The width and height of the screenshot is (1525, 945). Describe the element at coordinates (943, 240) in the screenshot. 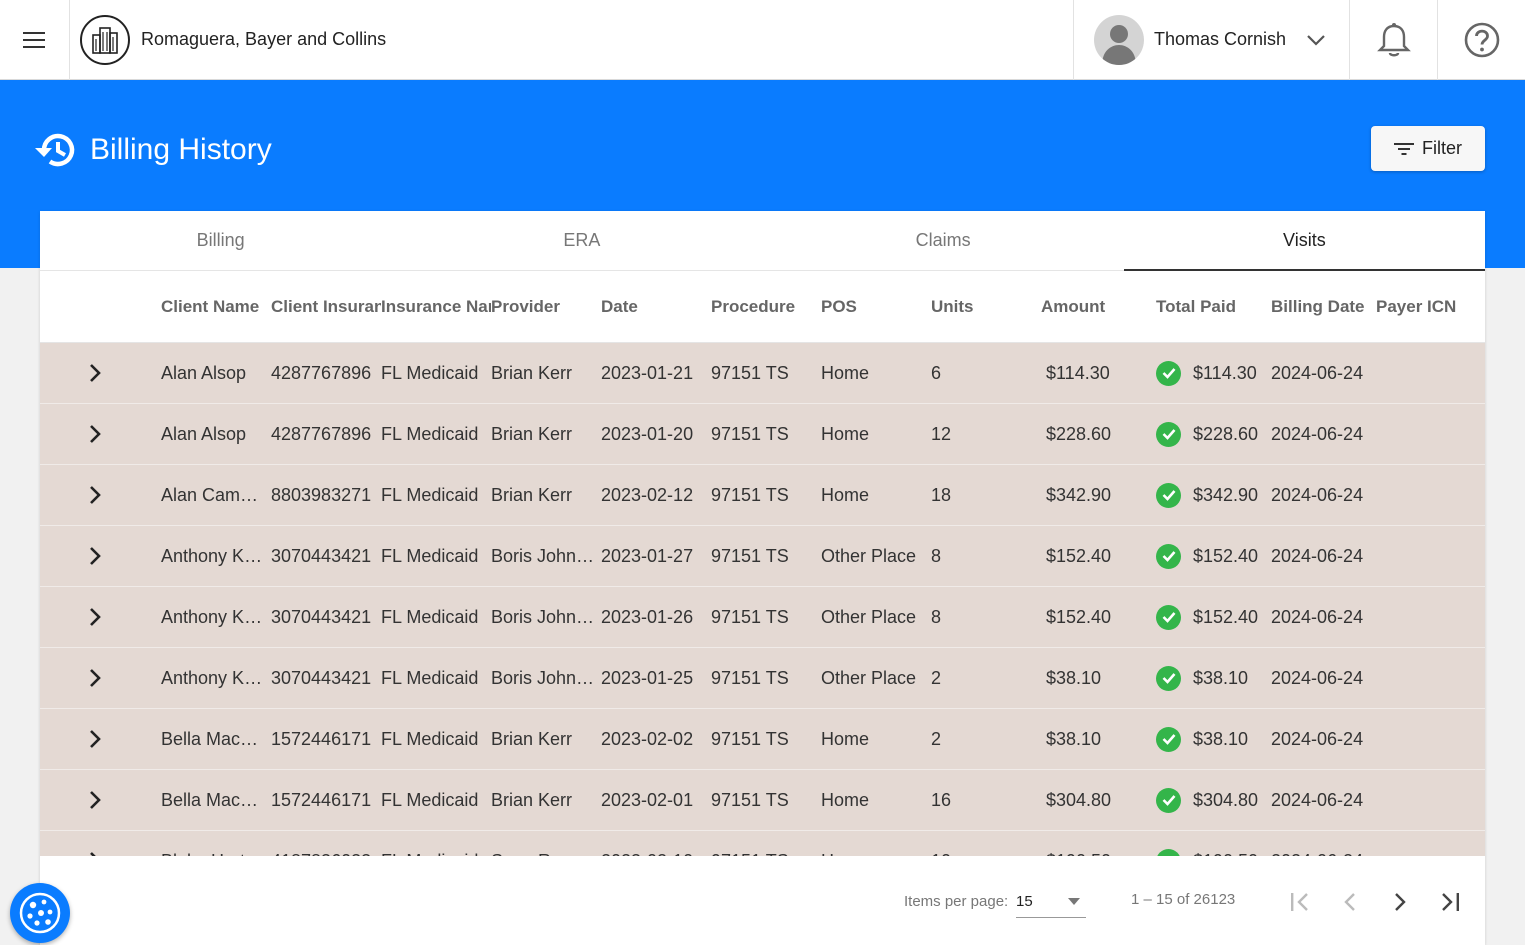

I see `tab-claims: Claims` at that location.